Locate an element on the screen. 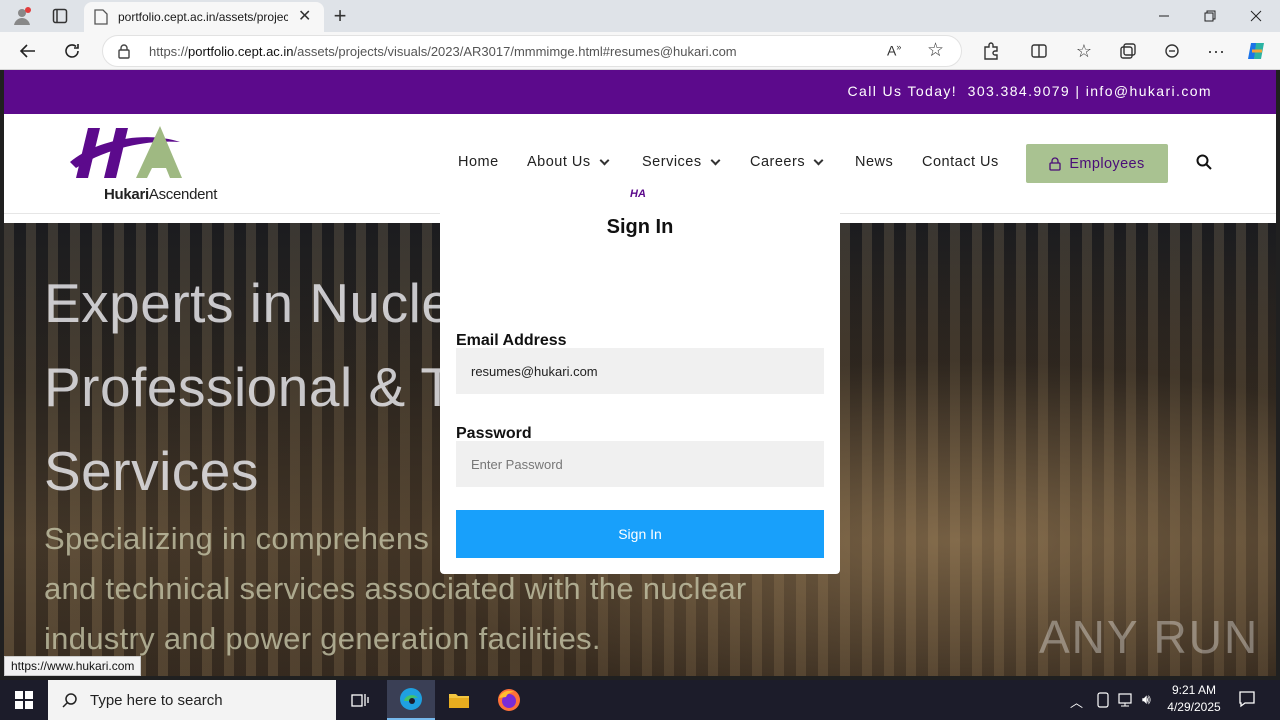 This screenshot has height=720, width=1280. copilot-icon is located at coordinates (1257, 51).